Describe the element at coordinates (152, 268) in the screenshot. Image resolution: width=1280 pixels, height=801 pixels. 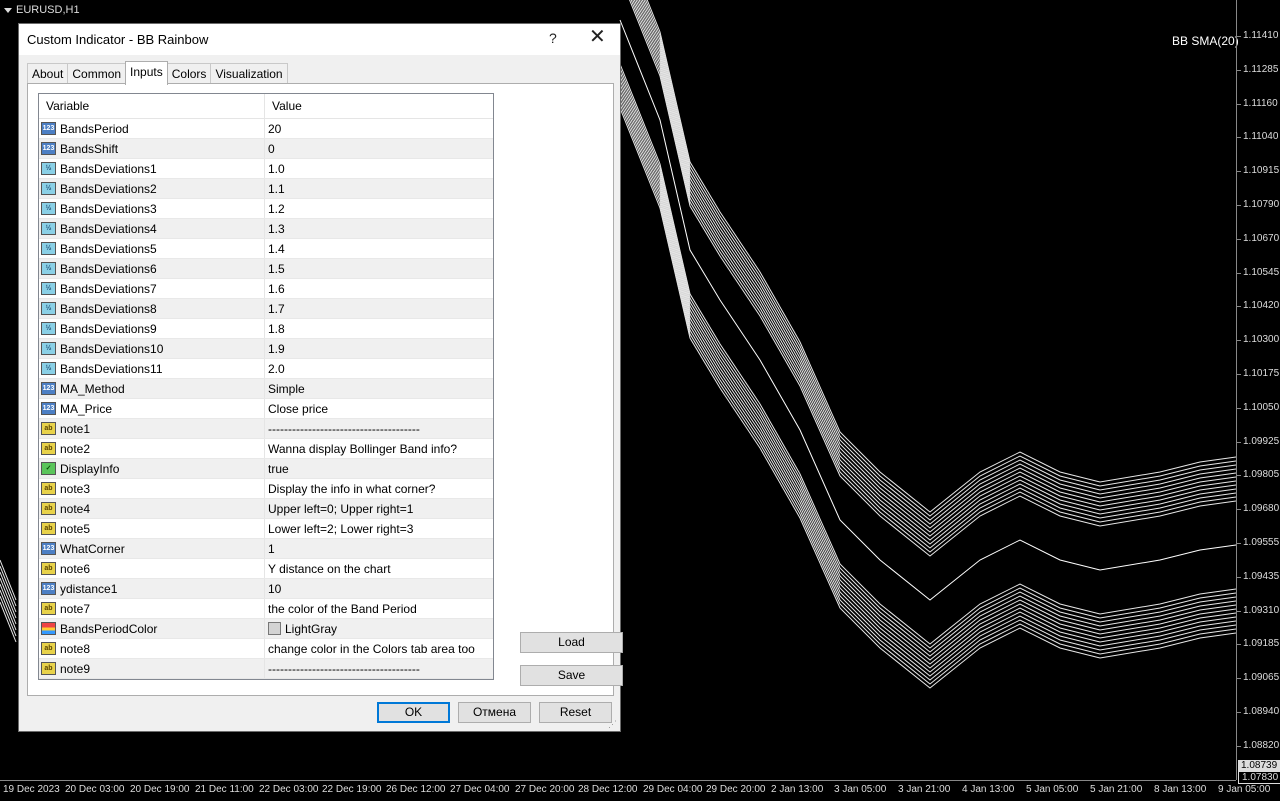
I see `variable-cell: ½ BandsDeviations6` at that location.